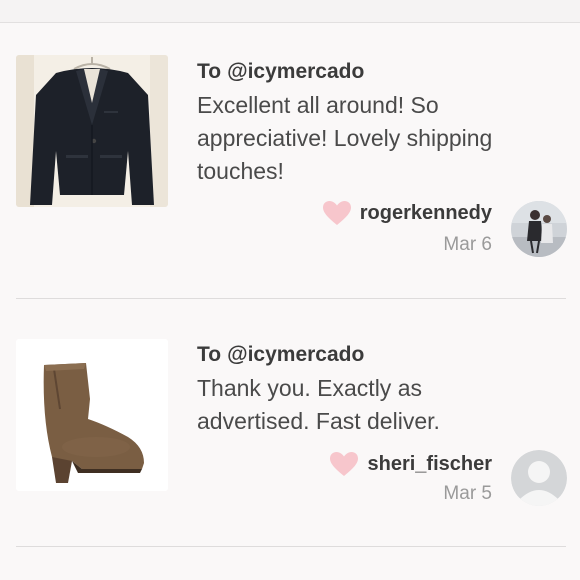 Image resolution: width=580 pixels, height=580 pixels. Describe the element at coordinates (209, 354) in the screenshot. I see `to-prefix: To` at that location.